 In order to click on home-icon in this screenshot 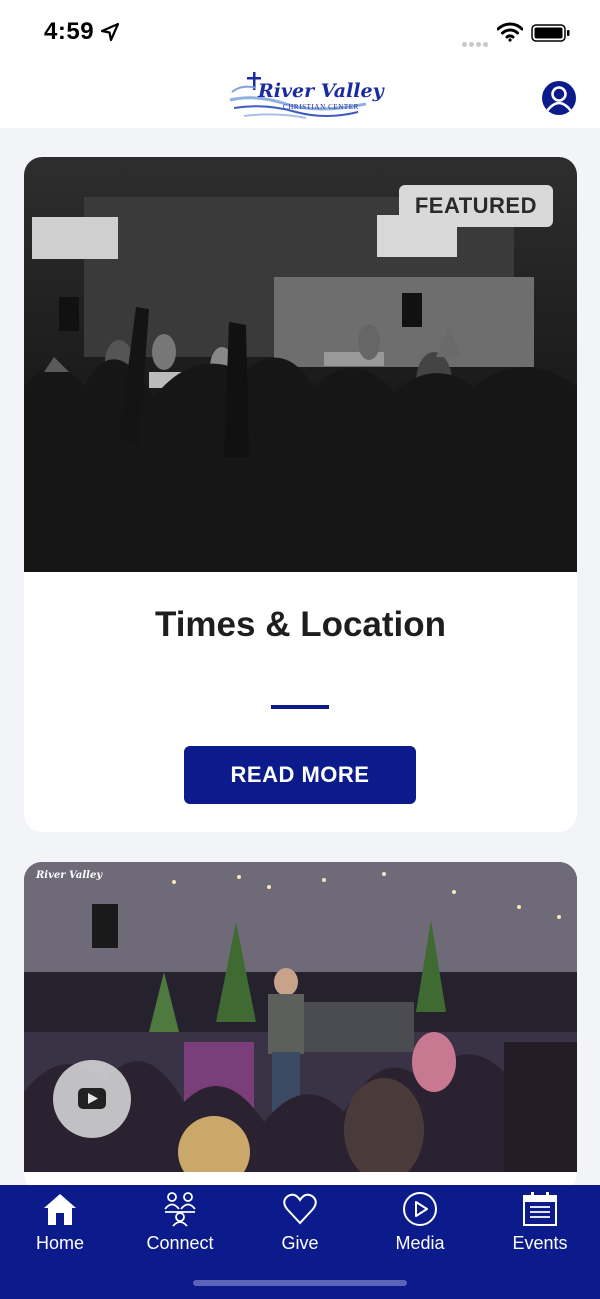, I will do `click(60, 1209)`.